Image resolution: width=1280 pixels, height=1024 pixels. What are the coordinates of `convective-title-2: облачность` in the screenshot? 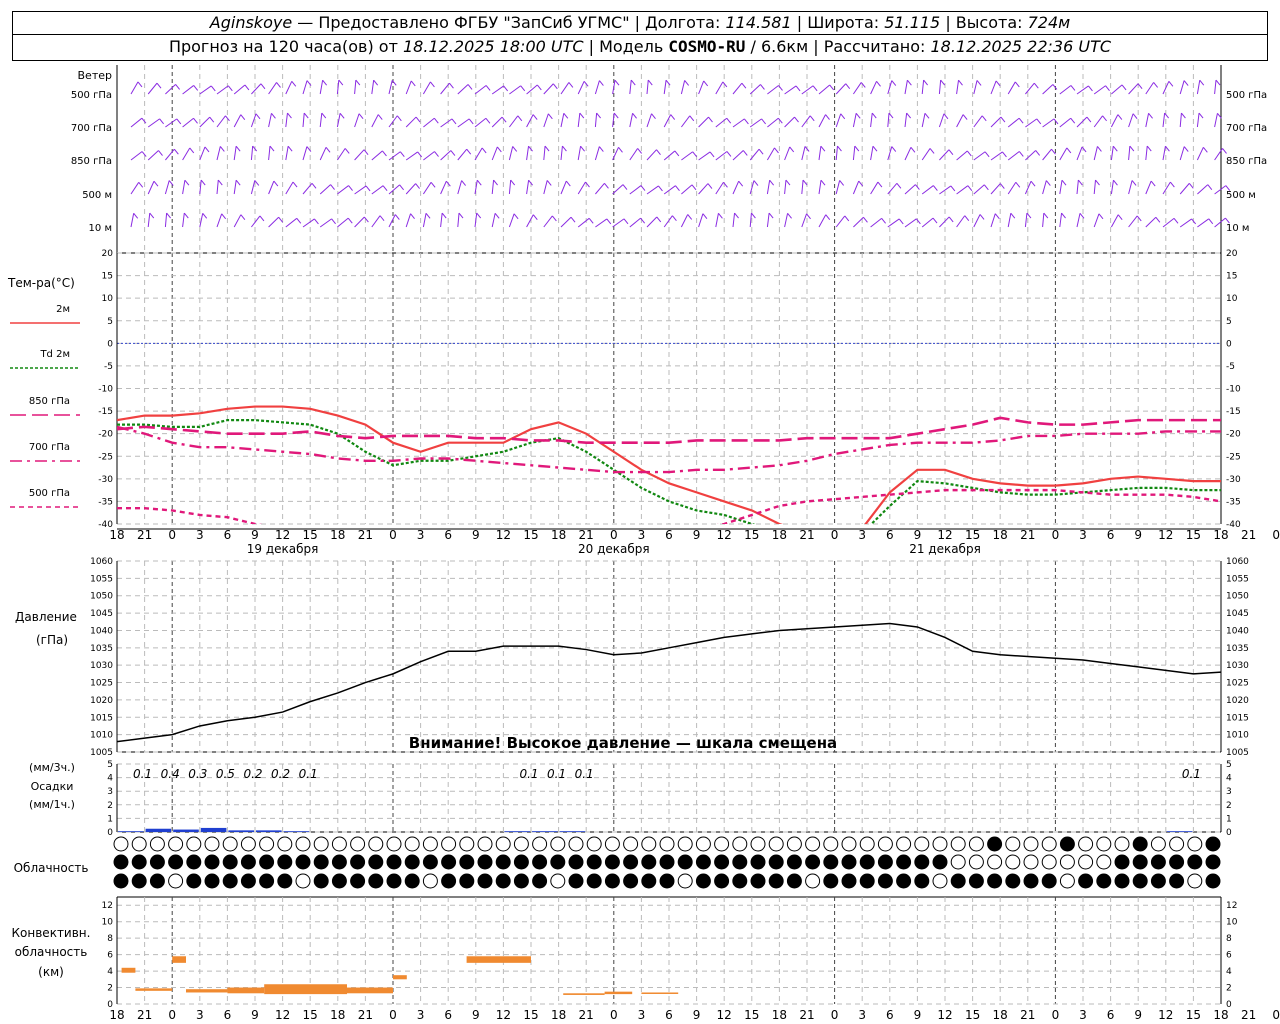 It's located at (51, 952).